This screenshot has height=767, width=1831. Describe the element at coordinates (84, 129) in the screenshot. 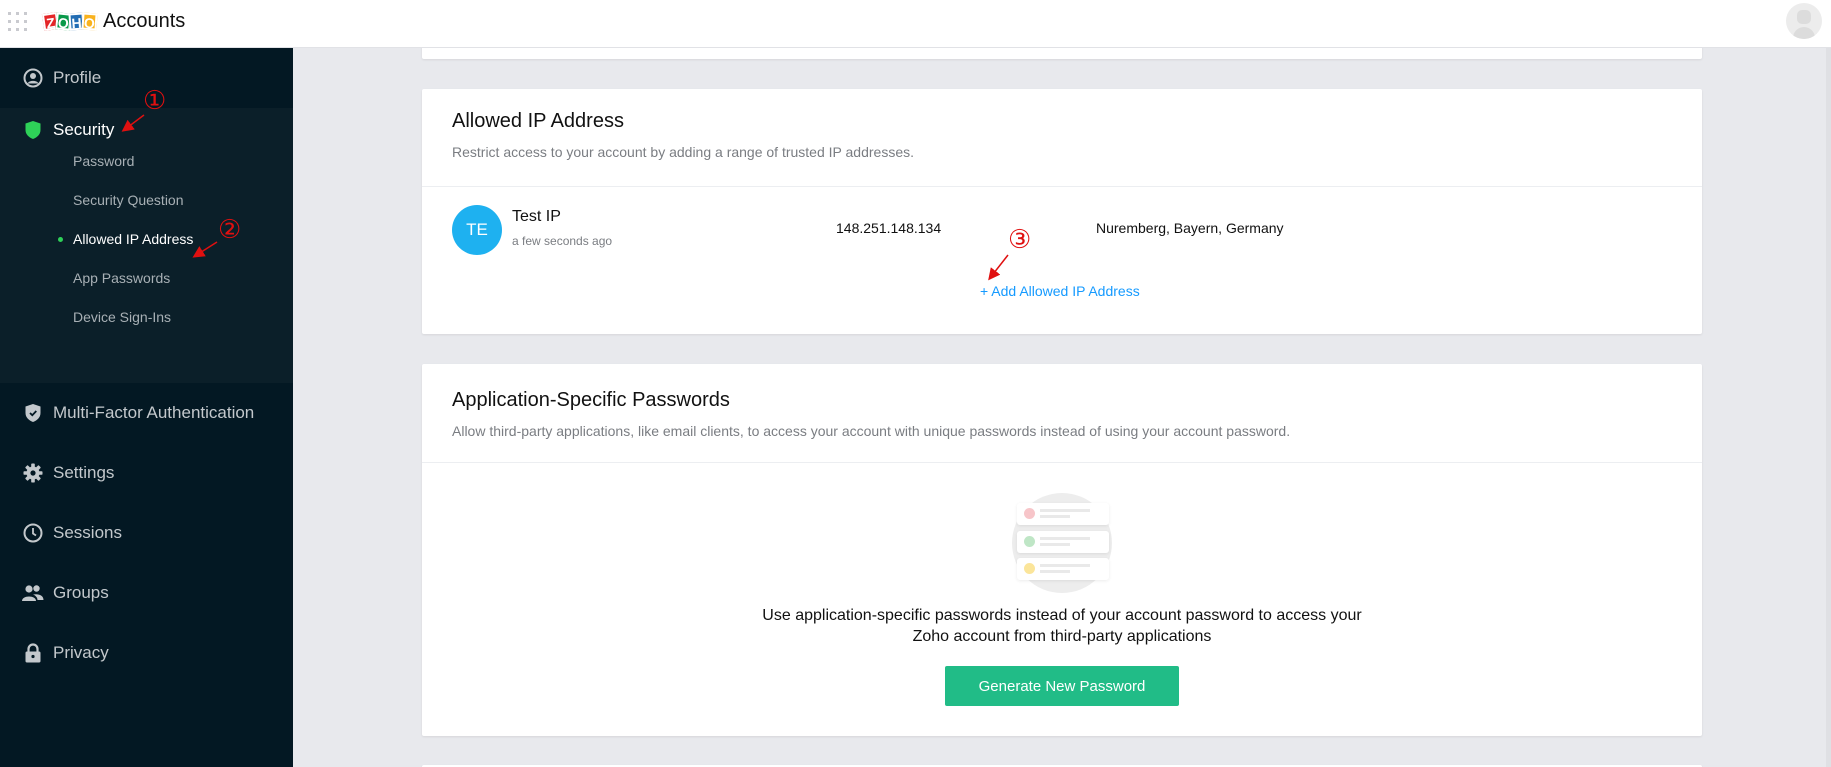

I see `sidebar-item-label: Security` at that location.